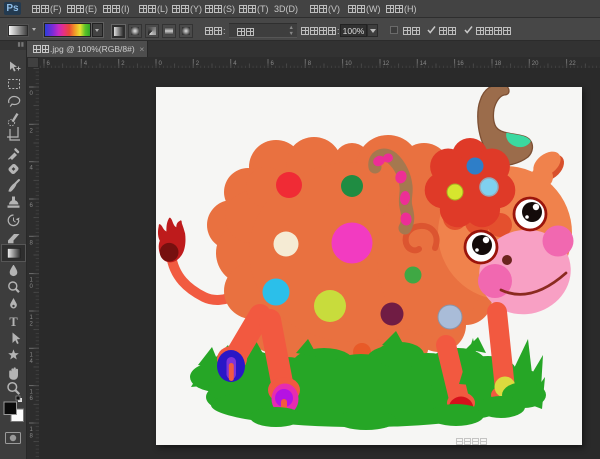  Describe the element at coordinates (460, 64) in the screenshot. I see `svg-text: 16` at that location.